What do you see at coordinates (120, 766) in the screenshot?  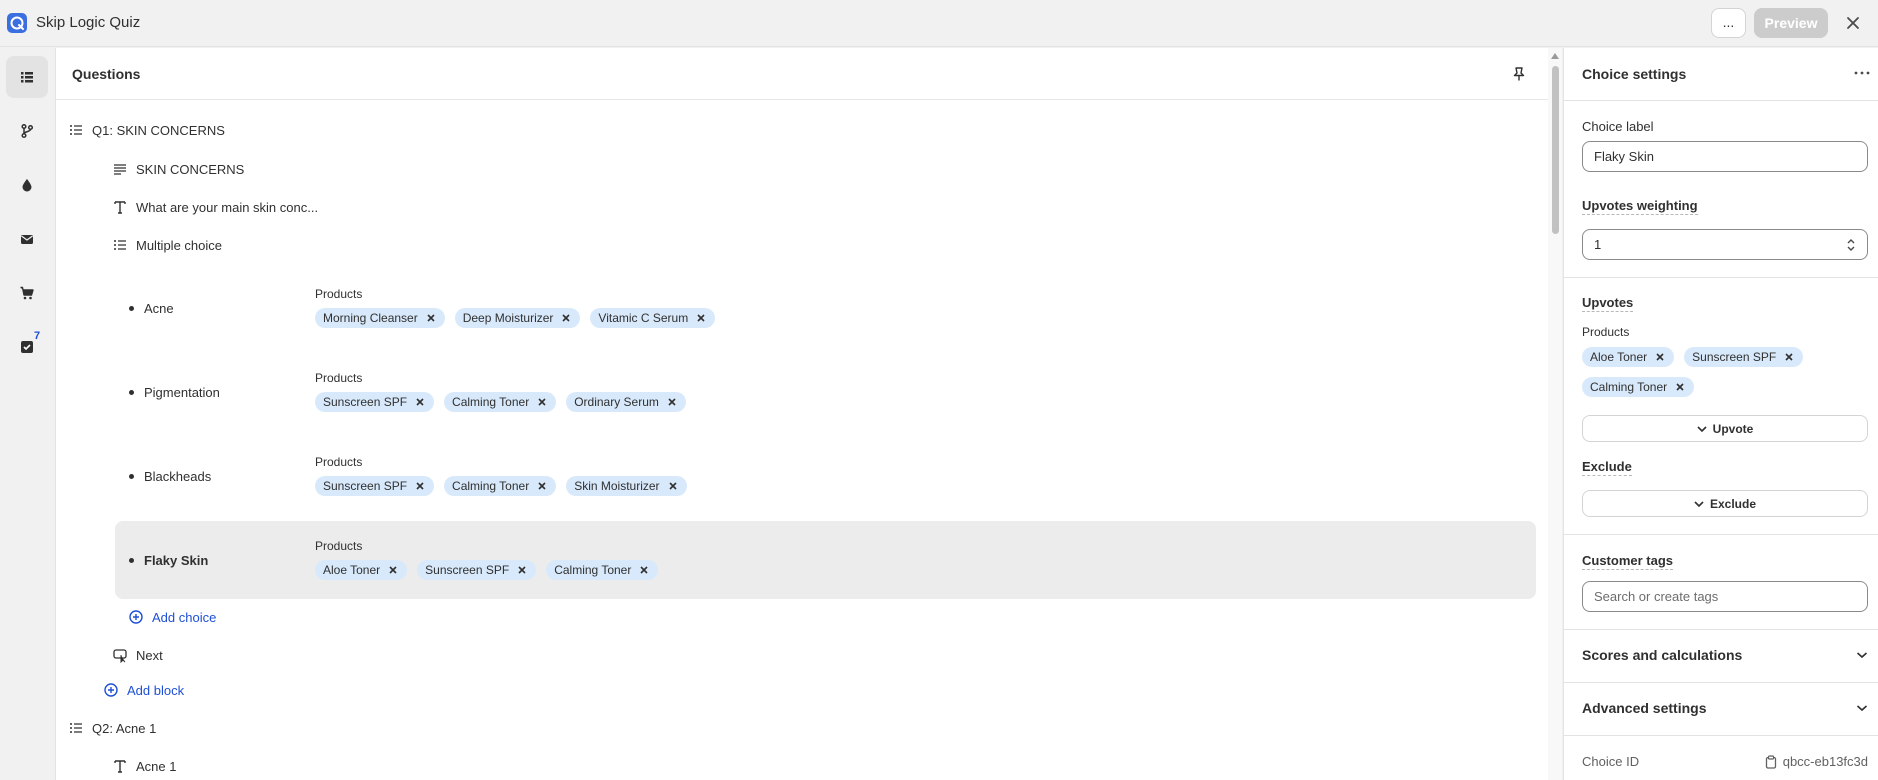 I see `text-type-icon` at bounding box center [120, 766].